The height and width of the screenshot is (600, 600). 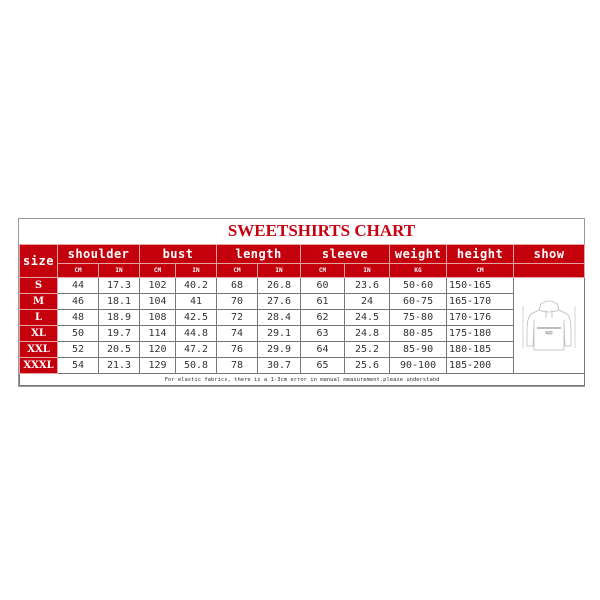 I want to click on value-cell: 108, so click(x=158, y=317).